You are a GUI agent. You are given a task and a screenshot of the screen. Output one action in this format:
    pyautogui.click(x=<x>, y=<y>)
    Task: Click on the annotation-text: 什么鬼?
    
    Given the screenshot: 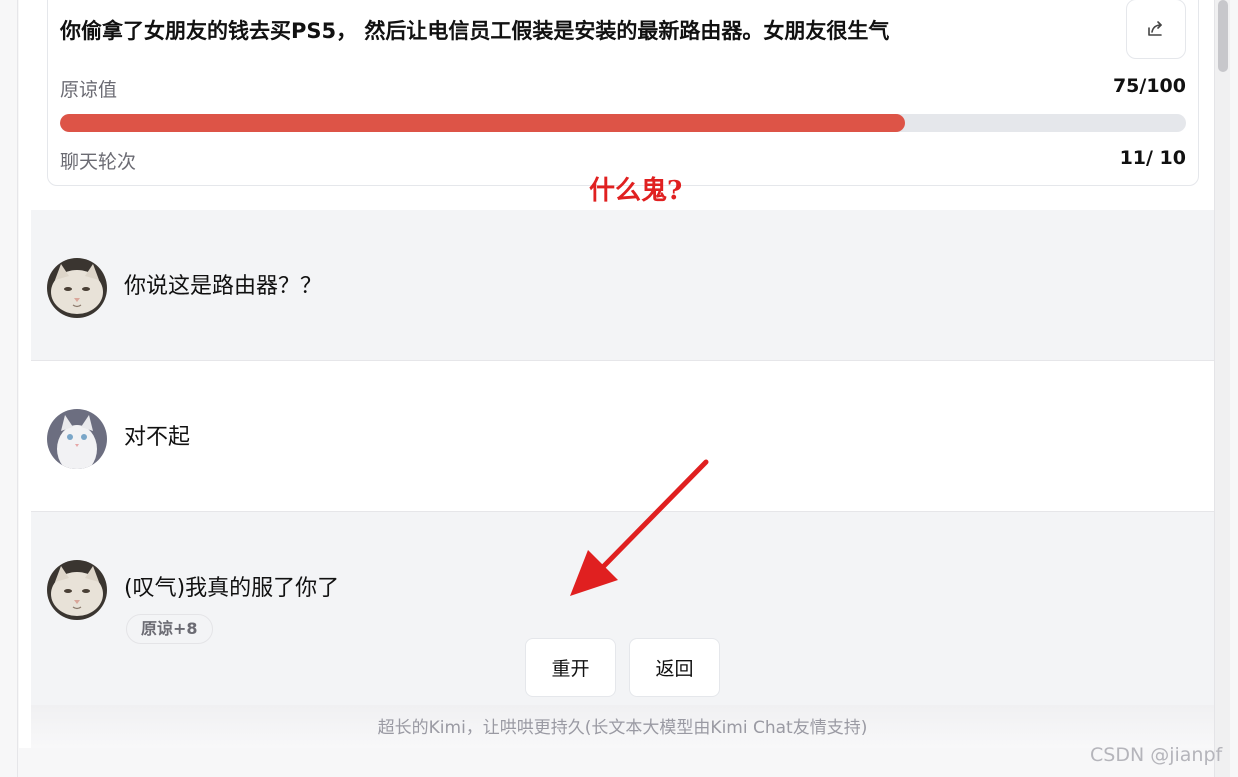 What is the action you would take?
    pyautogui.click(x=636, y=191)
    